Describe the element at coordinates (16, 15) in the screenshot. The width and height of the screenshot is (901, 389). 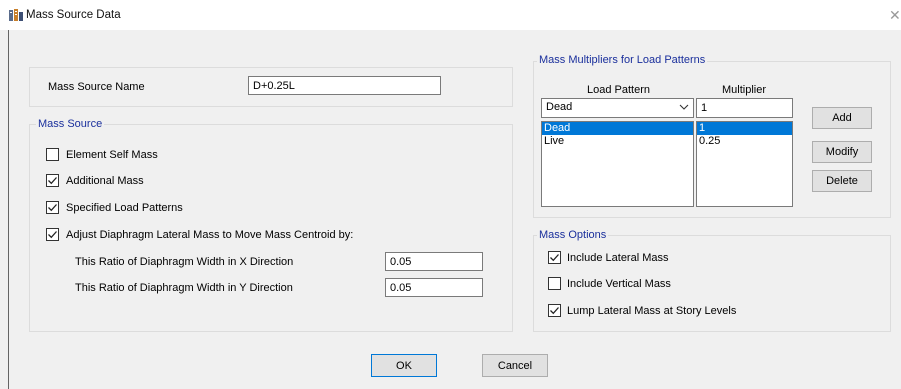
I see `building-app-icon` at that location.